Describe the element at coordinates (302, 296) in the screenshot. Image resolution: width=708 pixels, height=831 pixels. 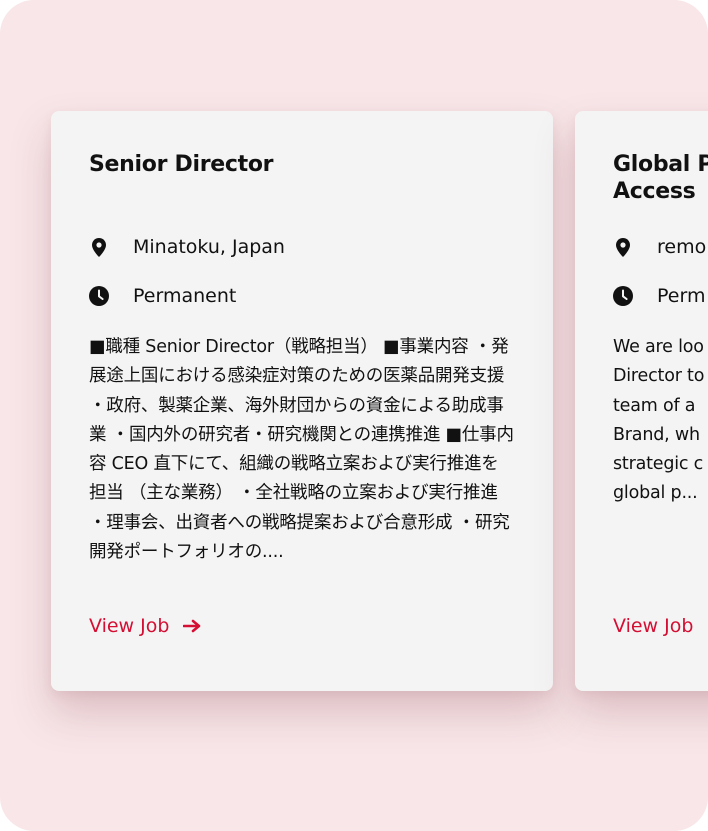
I see `job-type: Permanent` at that location.